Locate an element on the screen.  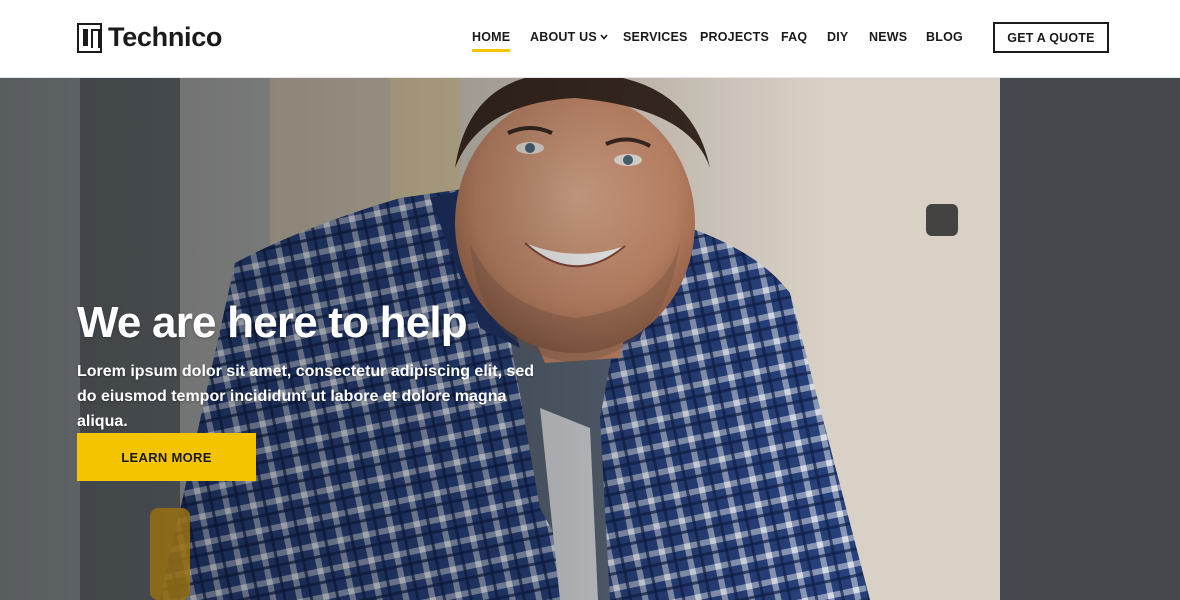
nav-item-projects: PROJECTS is located at coordinates (734, 37).